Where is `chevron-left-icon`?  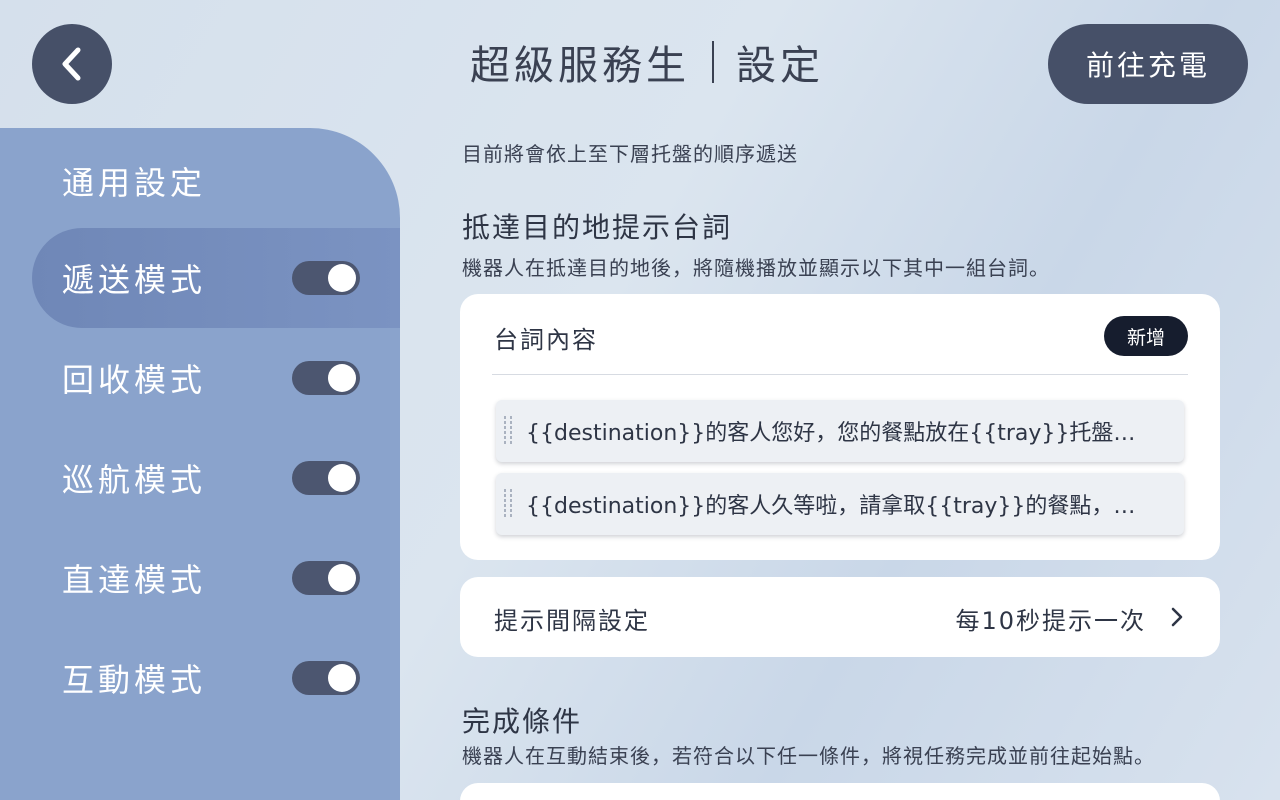 chevron-left-icon is located at coordinates (71, 64).